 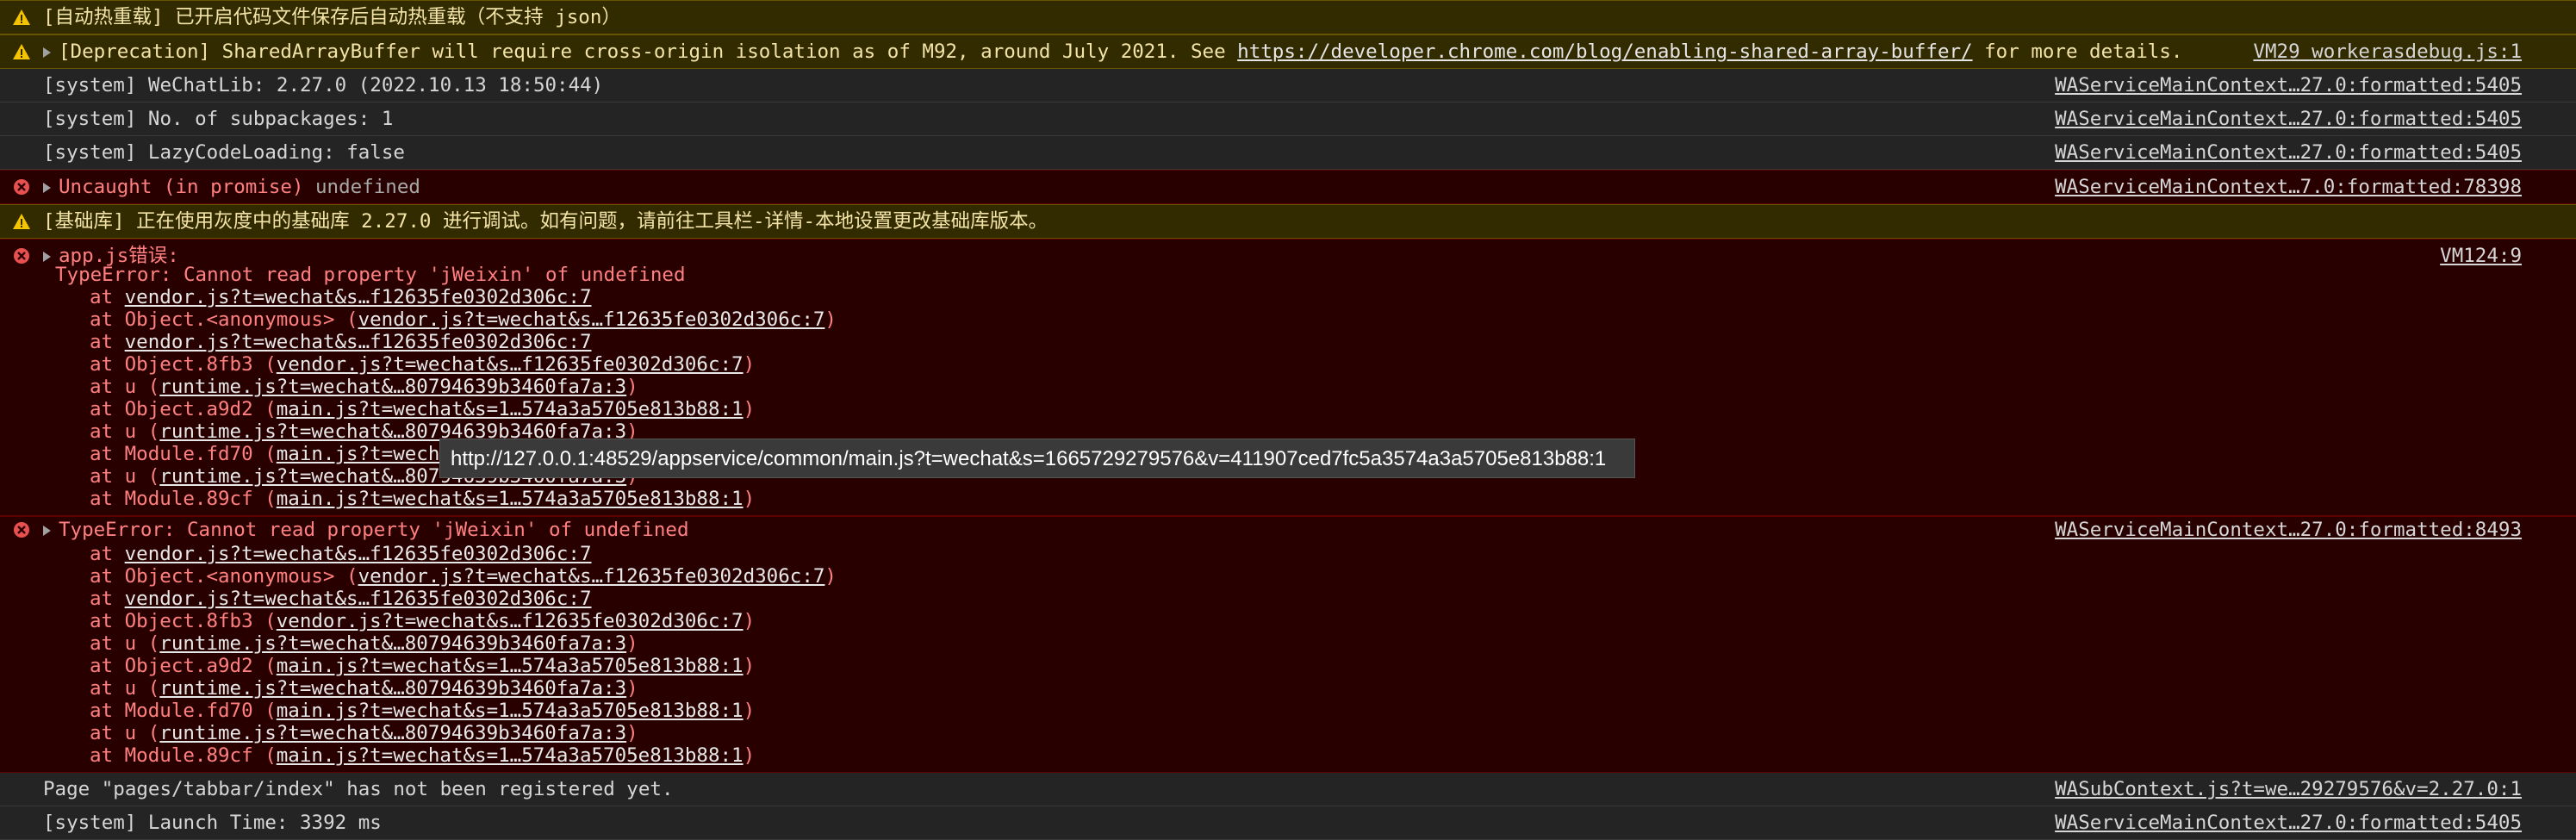 I want to click on source-link: VM124:9, so click(x=2481, y=256).